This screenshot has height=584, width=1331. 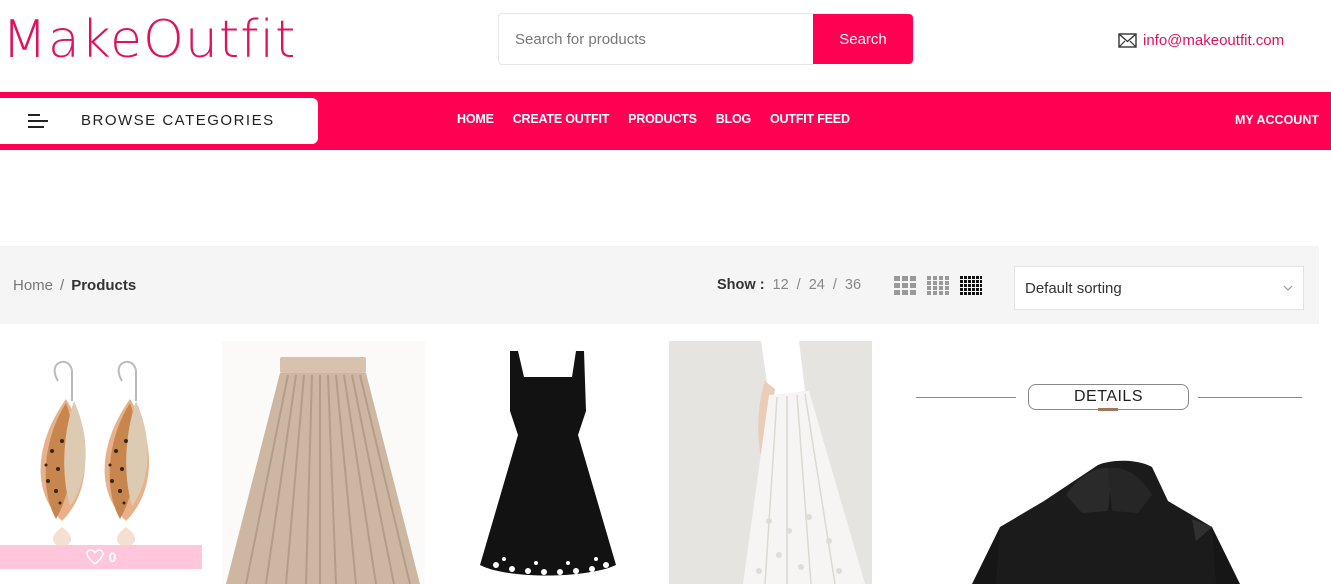 What do you see at coordinates (1277, 120) in the screenshot?
I see `my-account-link: MY ACCOUNT` at bounding box center [1277, 120].